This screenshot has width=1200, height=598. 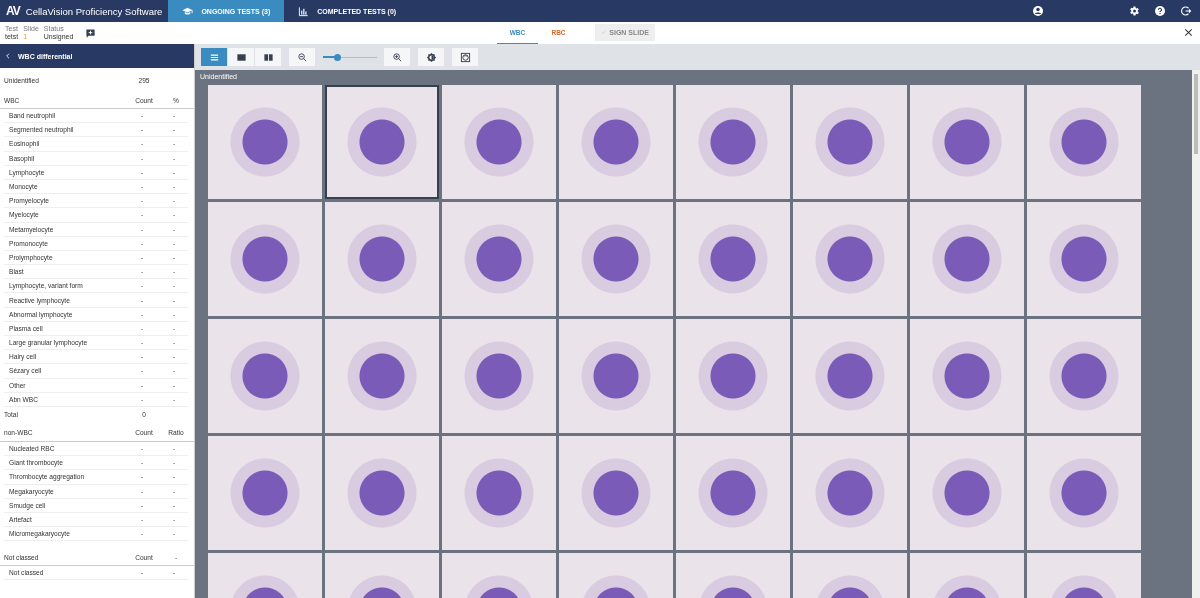 I want to click on frame-button, so click(x=465, y=57).